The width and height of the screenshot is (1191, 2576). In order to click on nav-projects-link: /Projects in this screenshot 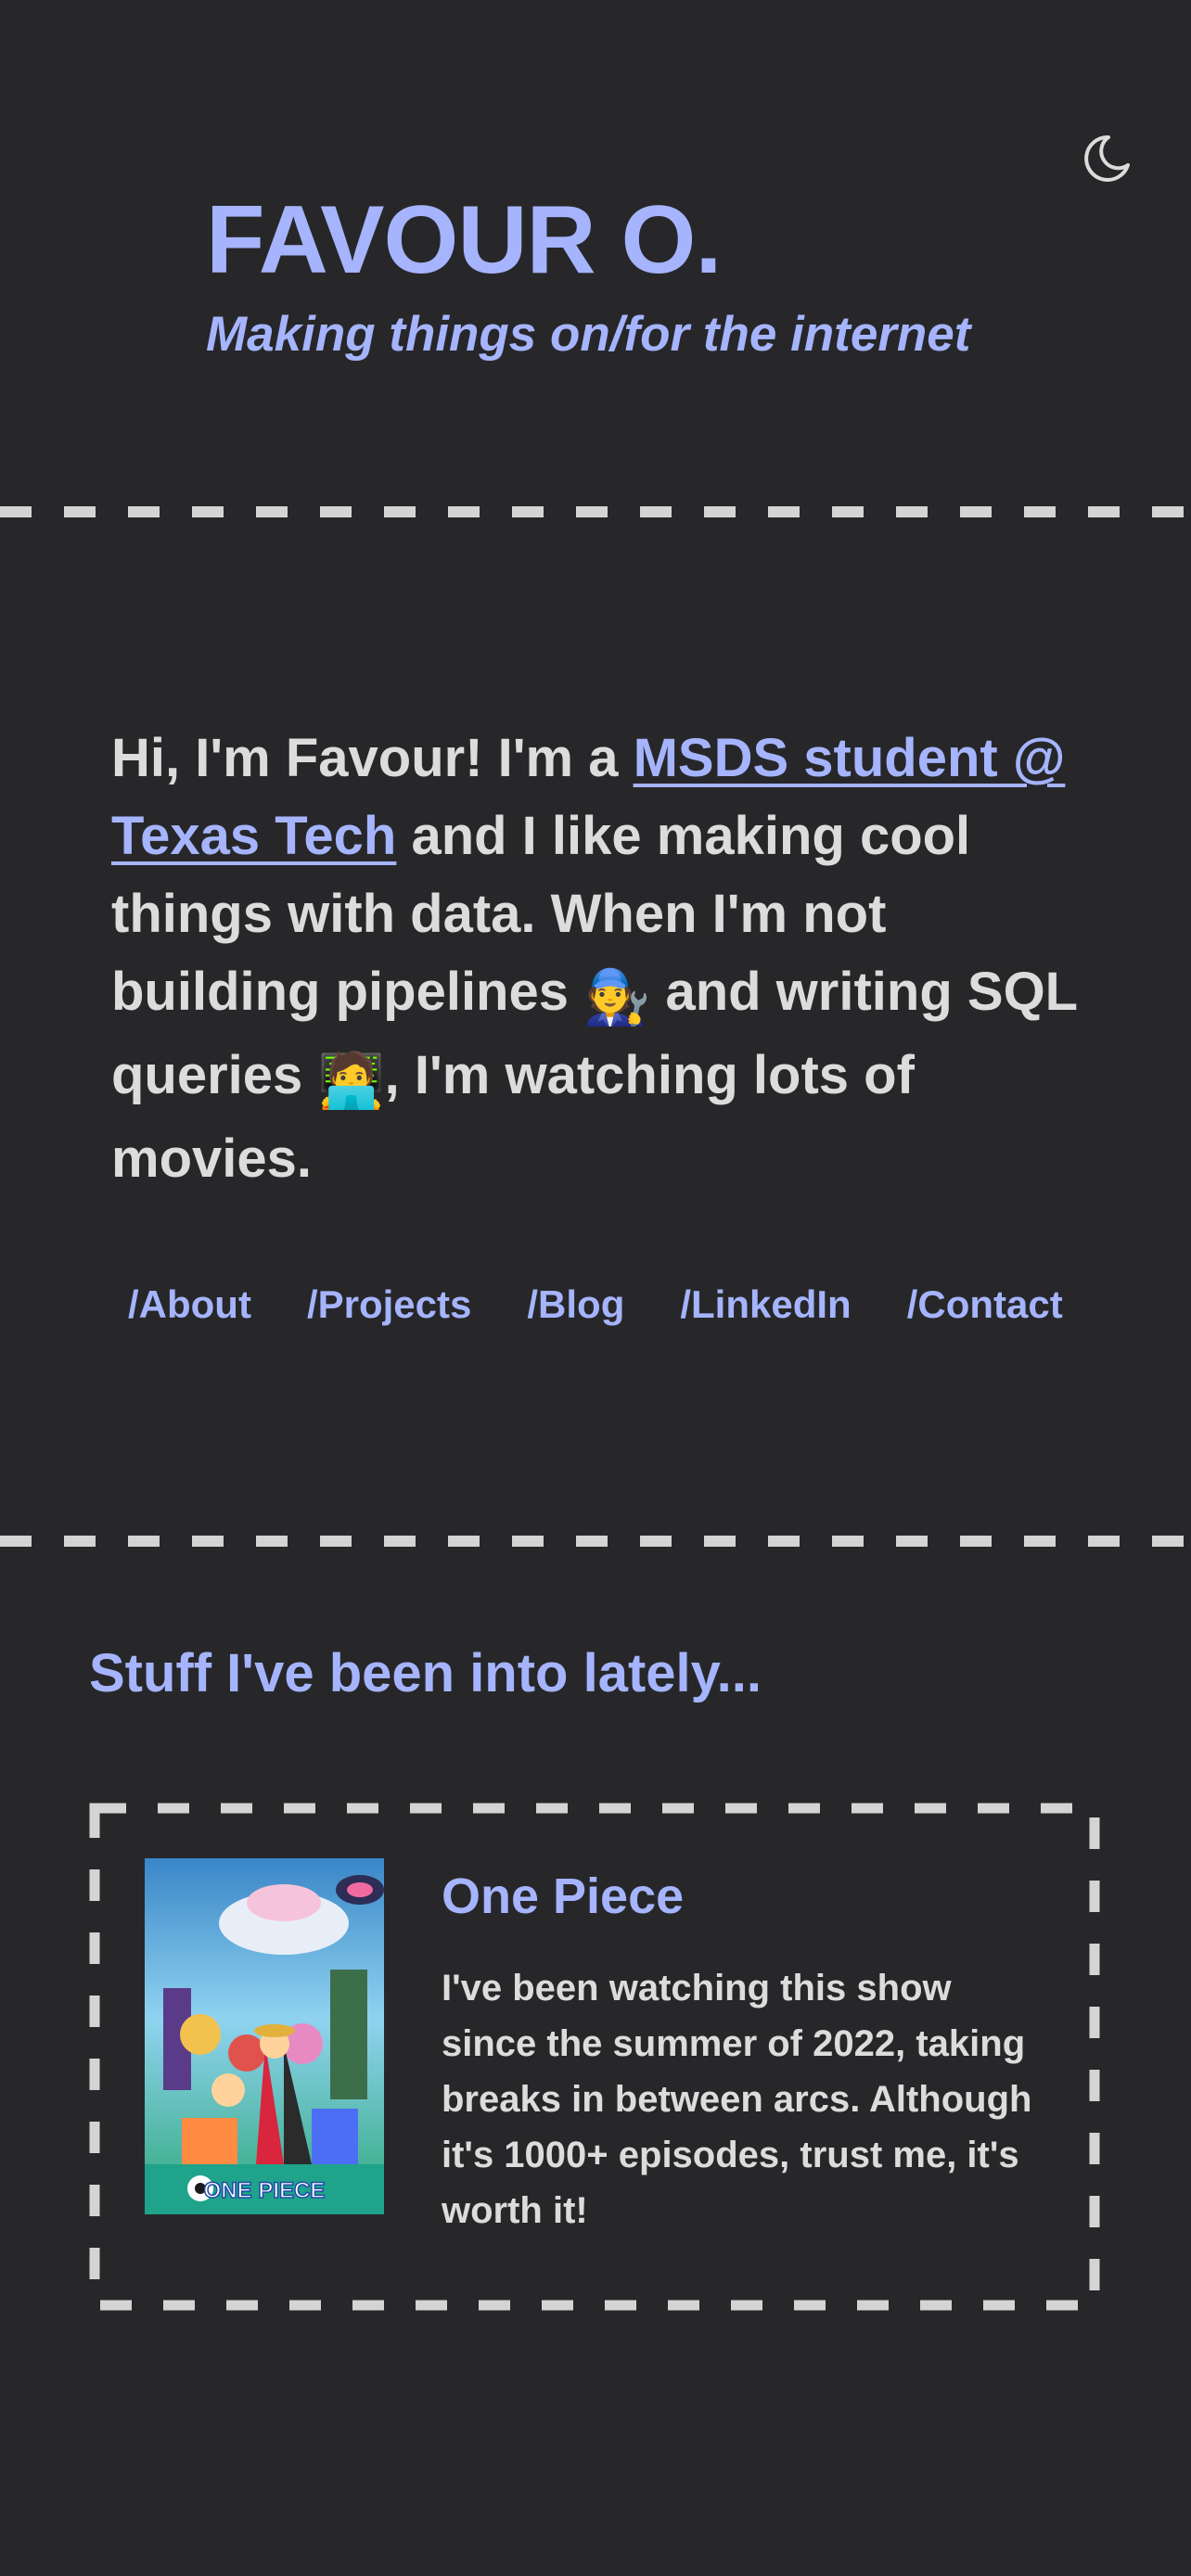, I will do `click(389, 1305)`.